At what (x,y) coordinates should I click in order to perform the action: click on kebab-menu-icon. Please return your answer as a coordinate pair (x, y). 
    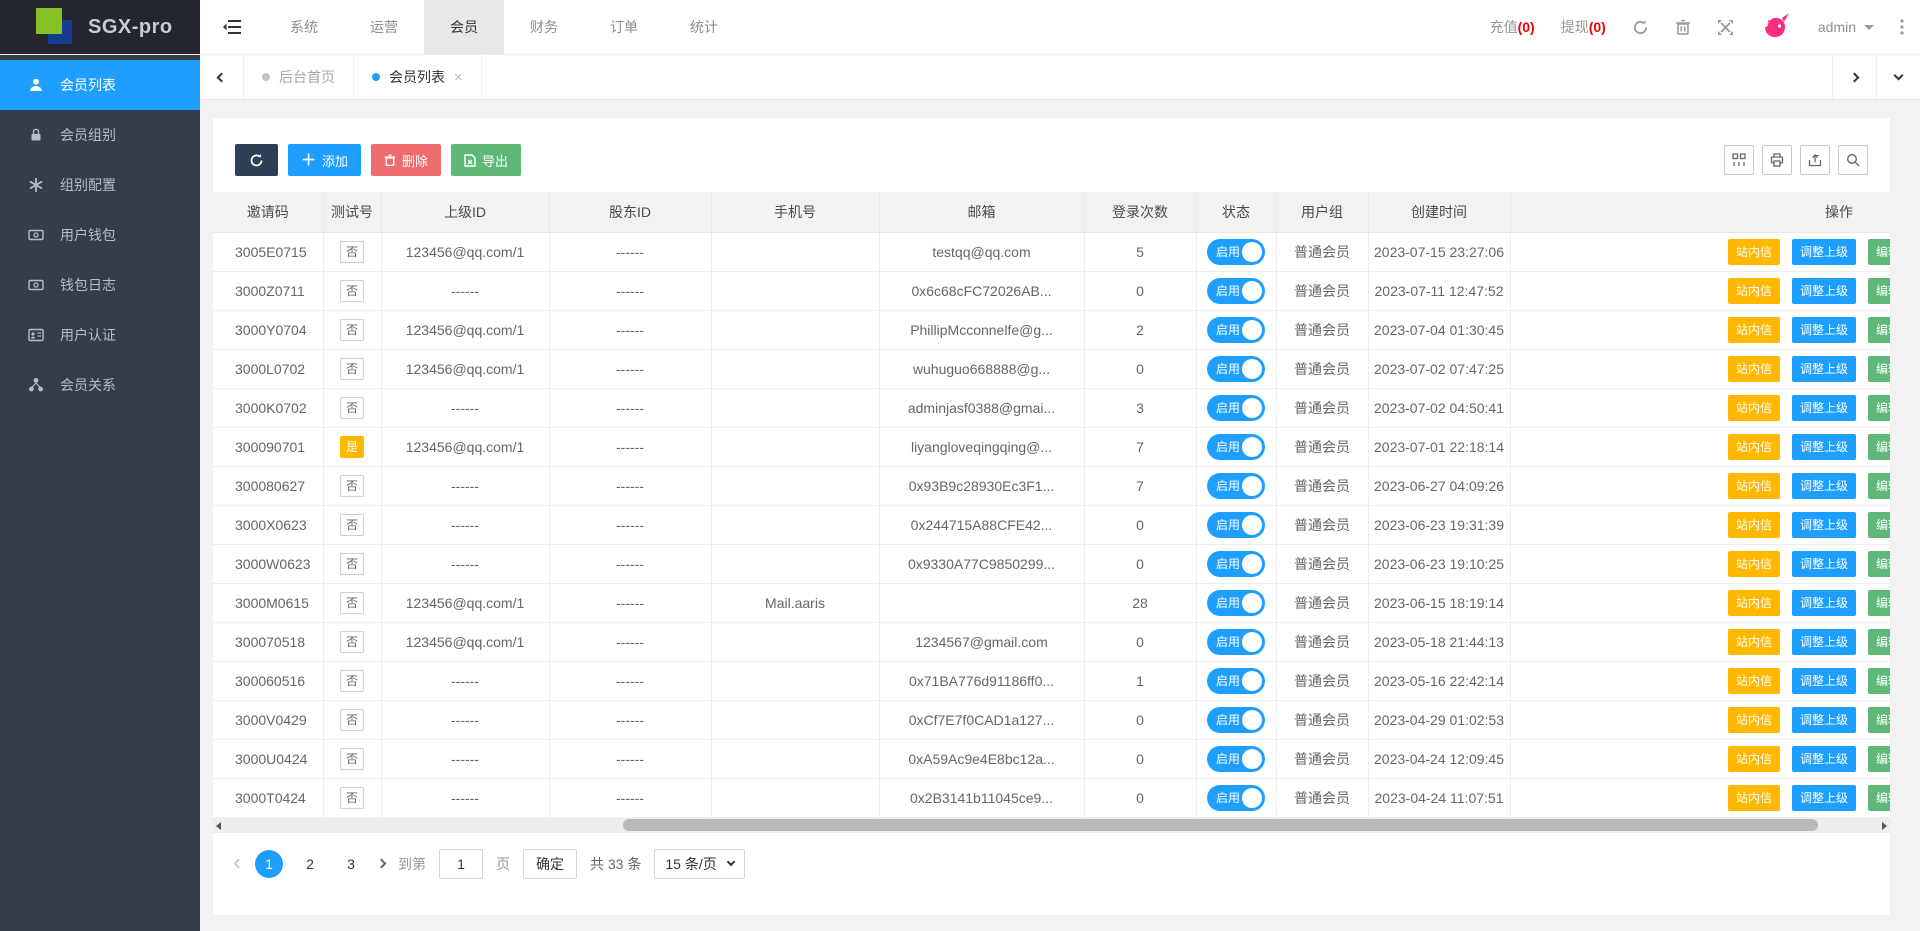
    Looking at the image, I should click on (1902, 27).